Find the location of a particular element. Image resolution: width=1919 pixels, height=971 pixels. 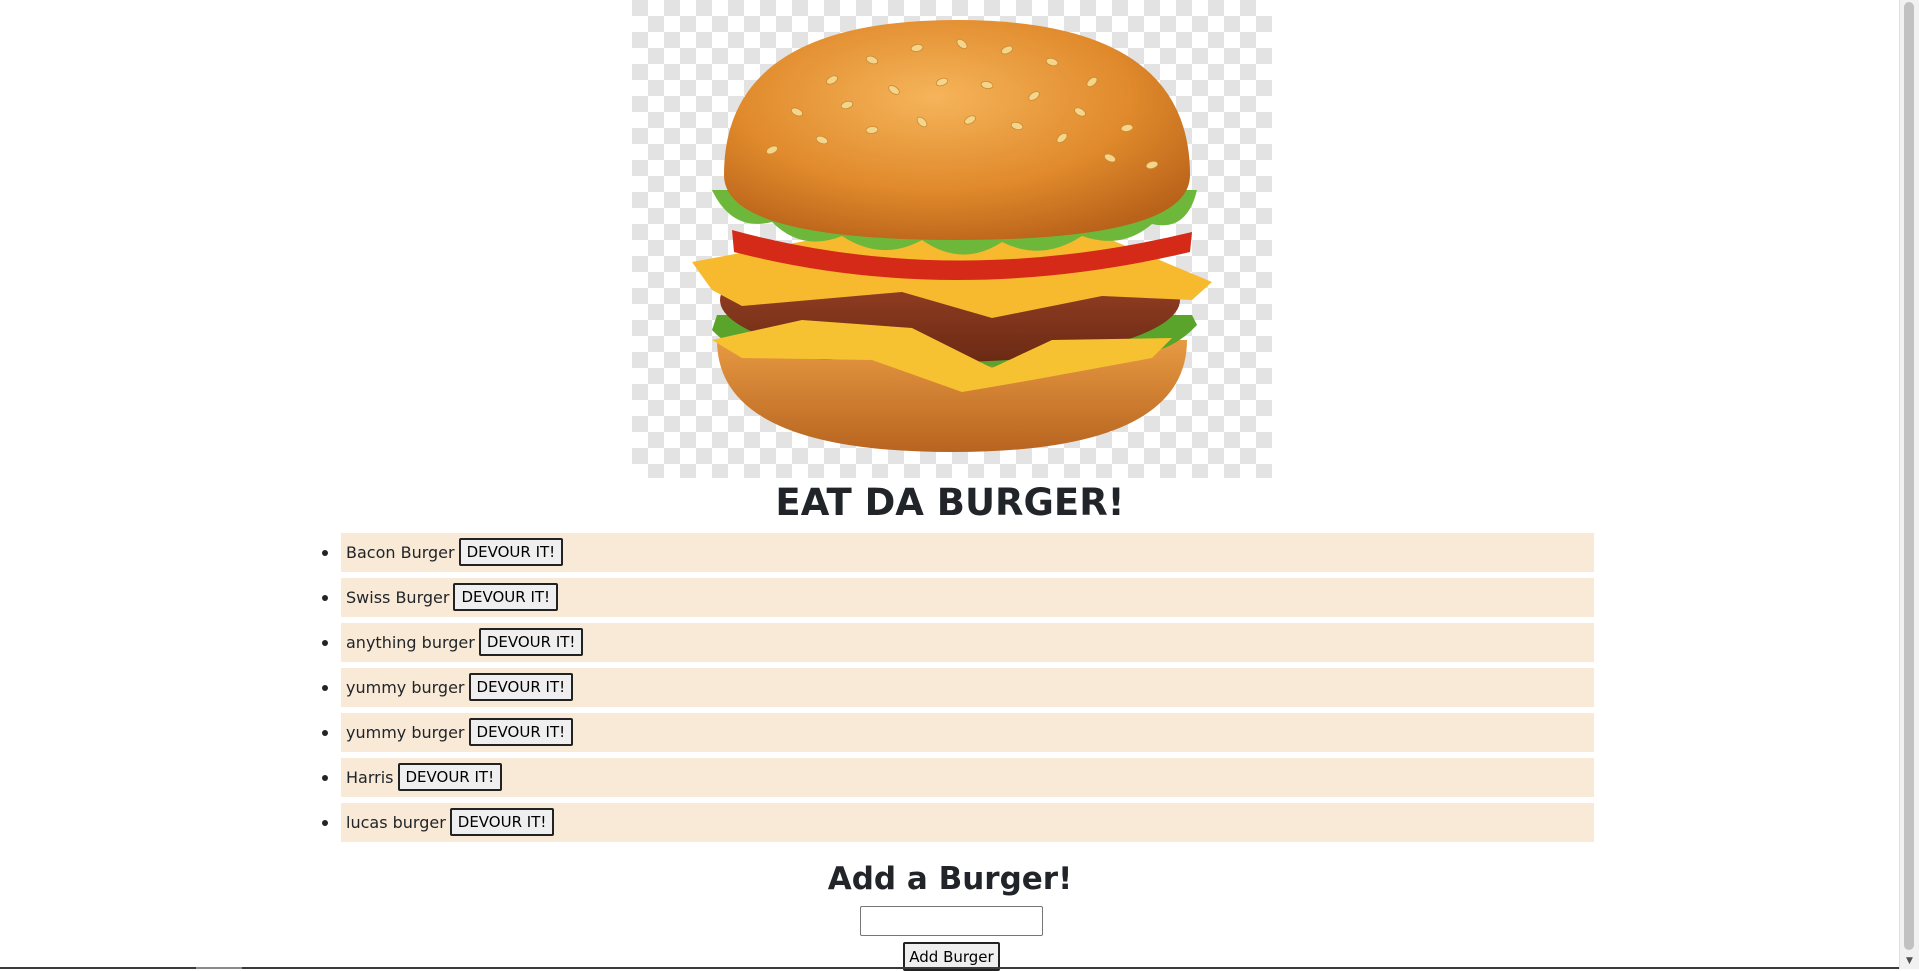

scrollbar-thumb is located at coordinates (1909, 476).